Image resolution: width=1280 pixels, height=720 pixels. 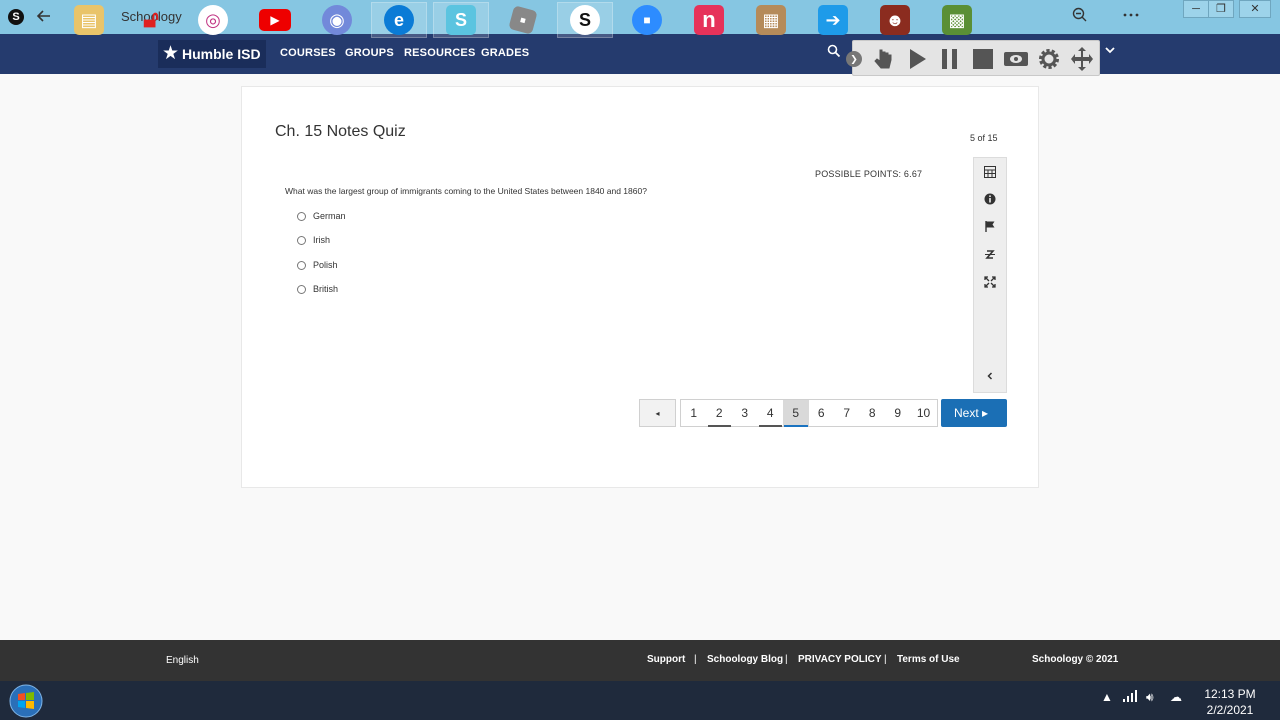 What do you see at coordinates (771, 20) in the screenshot?
I see `taskbar-archive-icon: ▦` at bounding box center [771, 20].